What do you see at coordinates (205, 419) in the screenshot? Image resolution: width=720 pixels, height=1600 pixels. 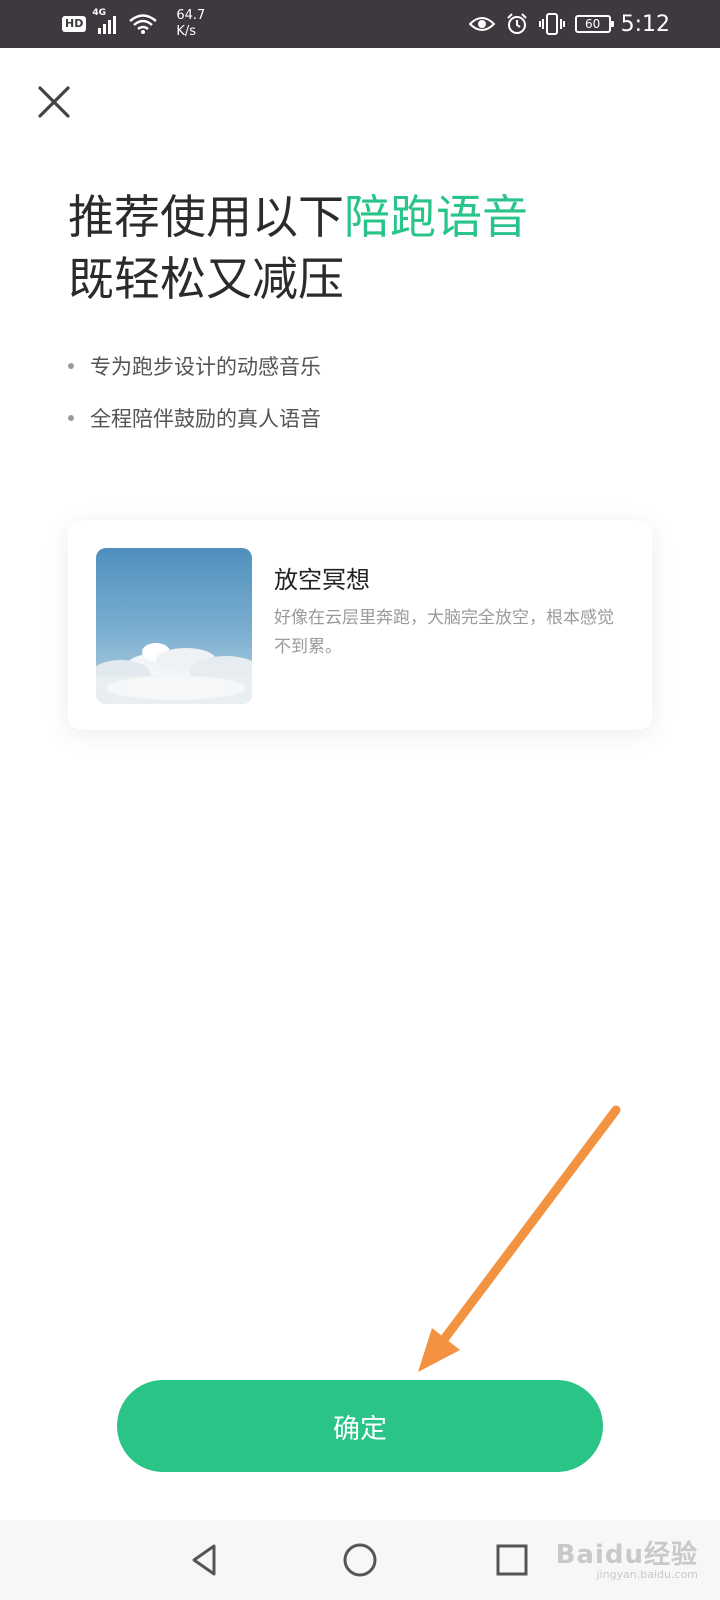 I see `feature-text: 全程陪伴鼓励的真人语音` at bounding box center [205, 419].